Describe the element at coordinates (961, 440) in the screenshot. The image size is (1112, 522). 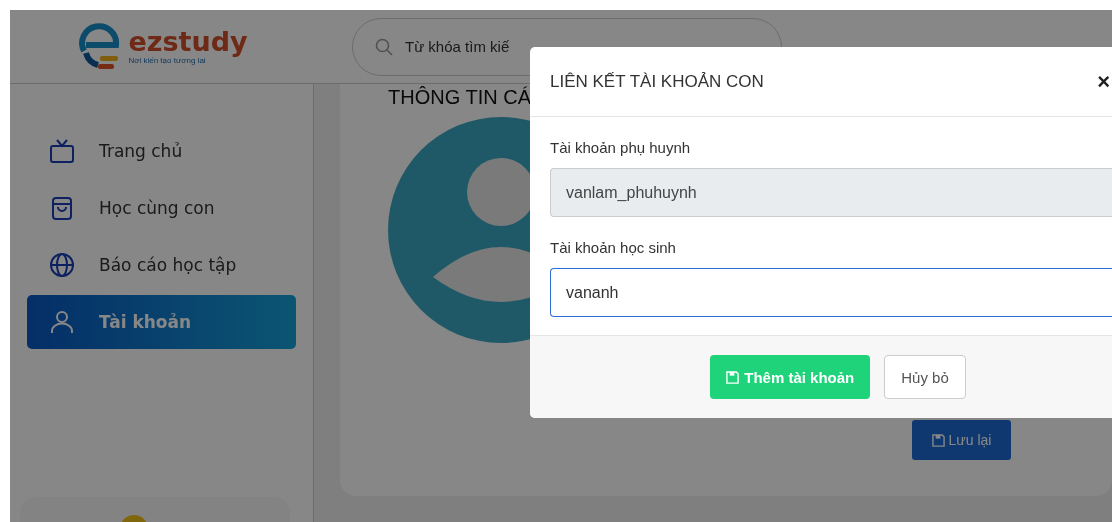
I see `save-button: Lưu lại` at that location.